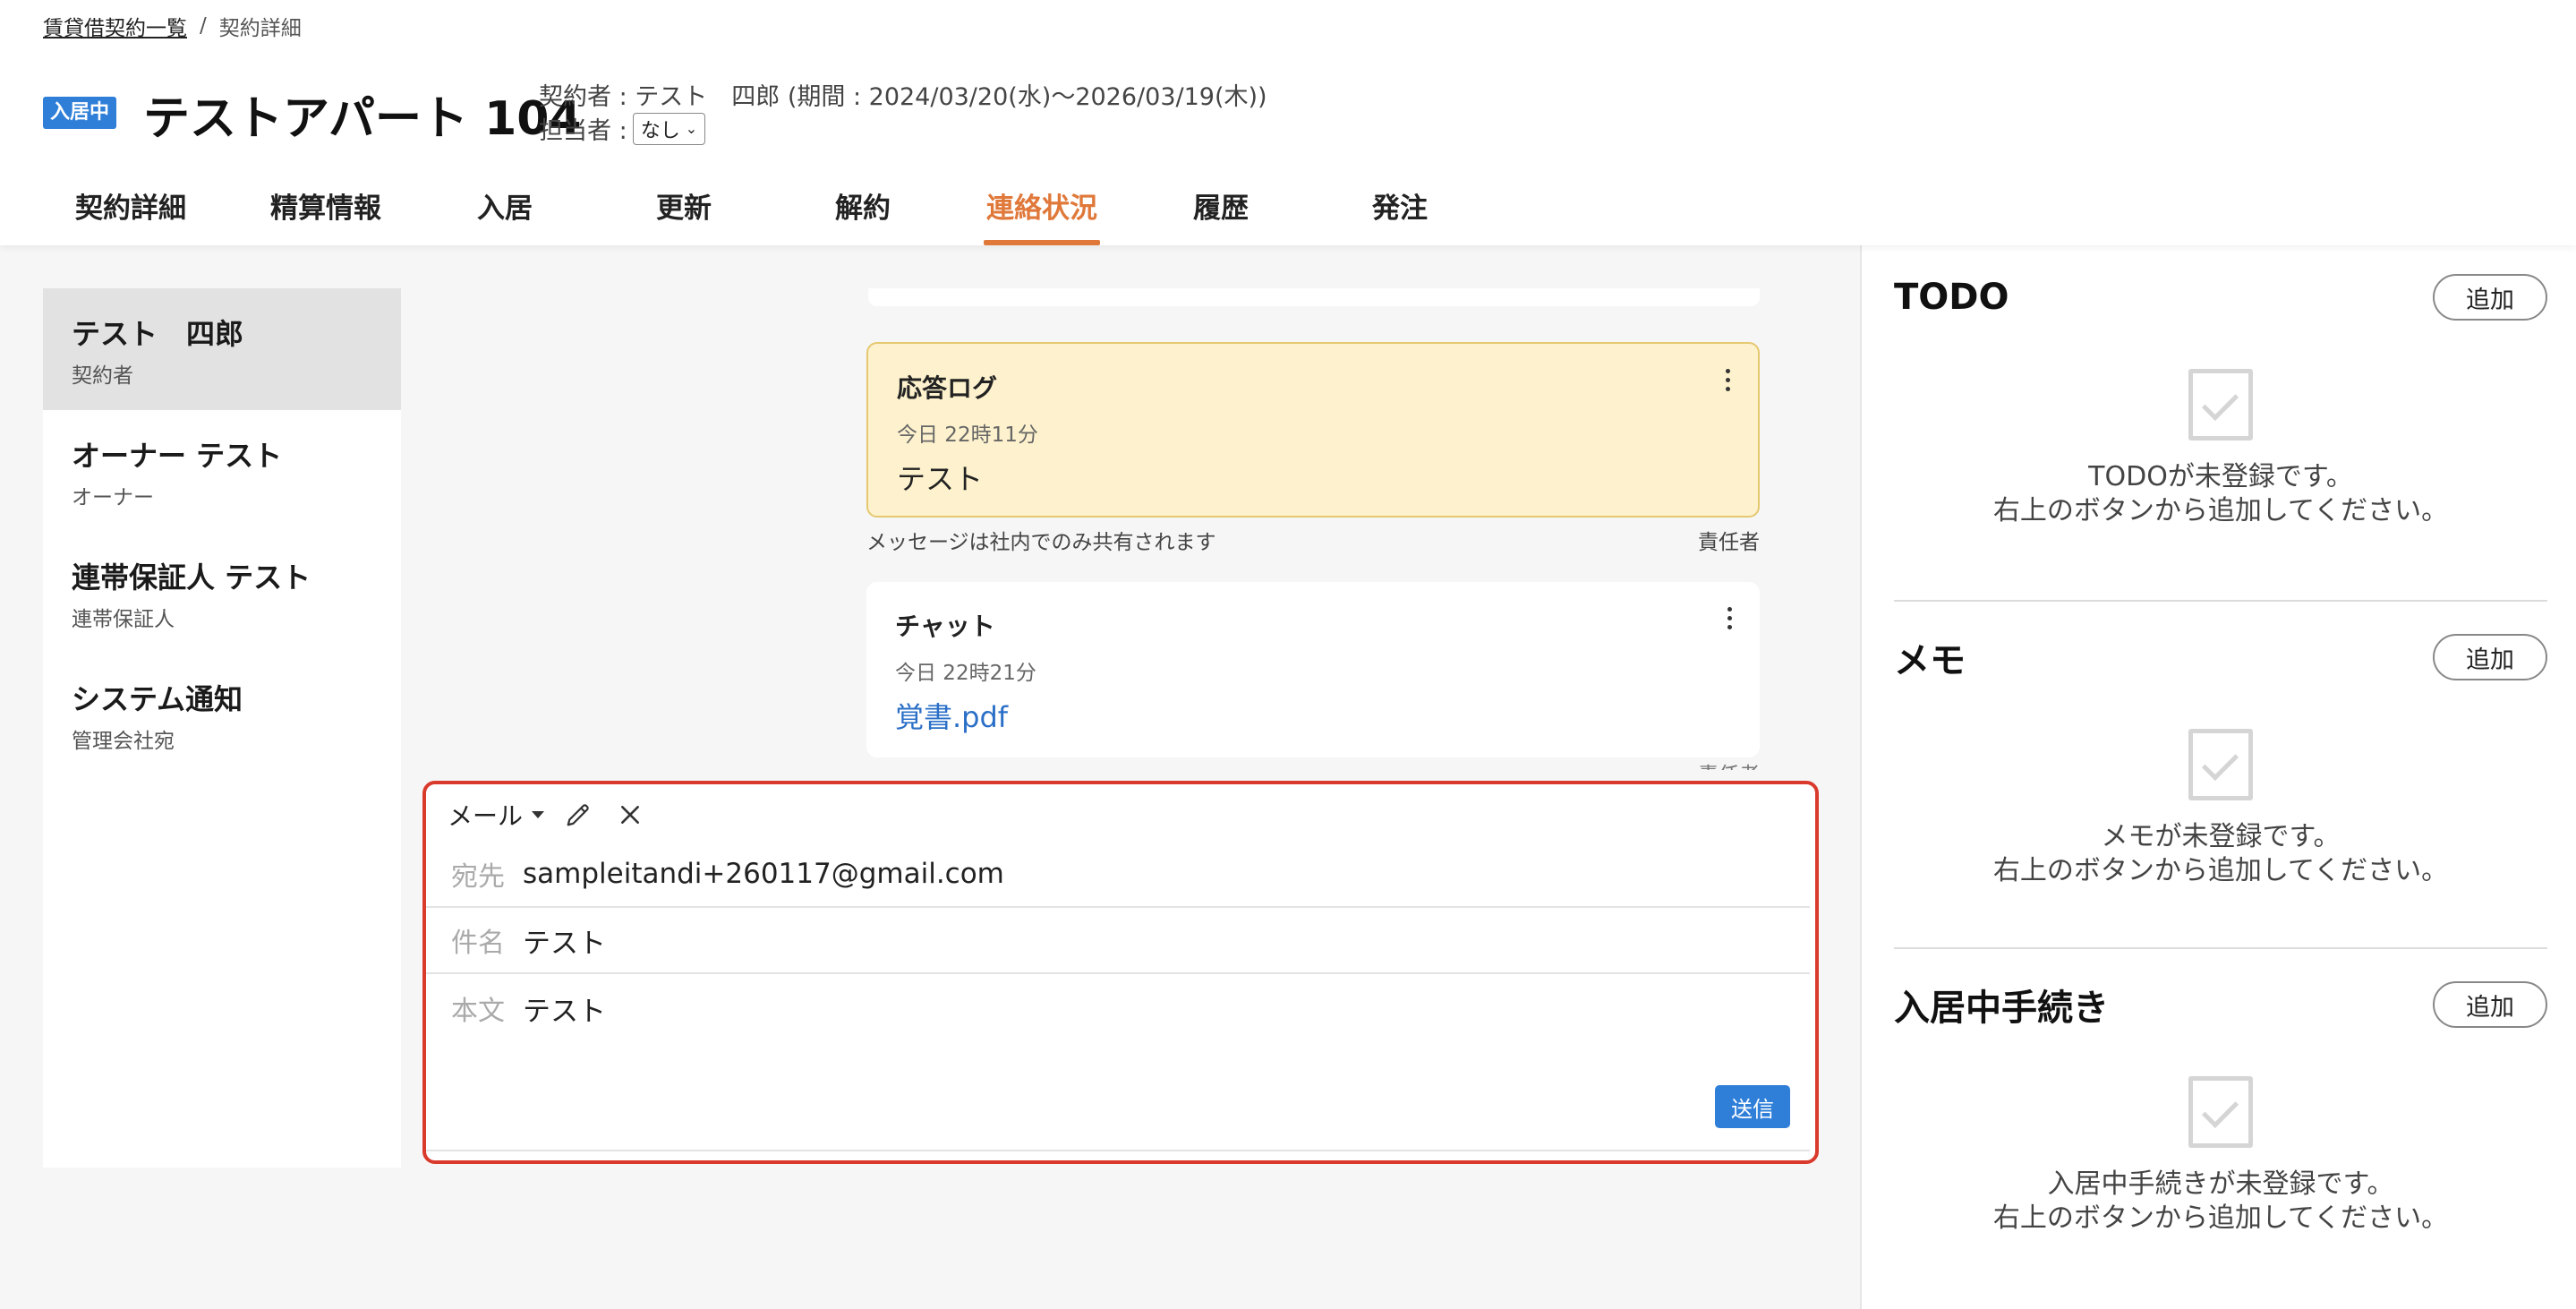 This screenshot has height=1309, width=2576. What do you see at coordinates (2220, 1184) in the screenshot?
I see `empty-line: 入居中手続きが未登録です。` at bounding box center [2220, 1184].